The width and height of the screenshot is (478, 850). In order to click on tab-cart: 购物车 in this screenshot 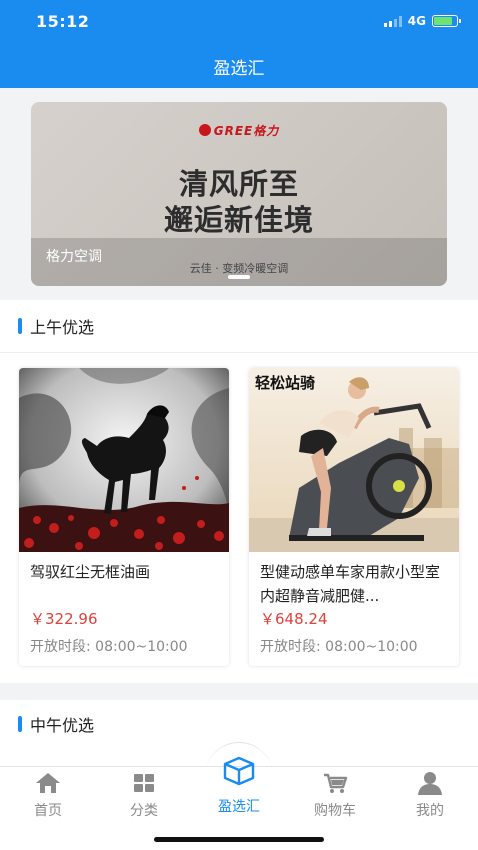, I will do `click(335, 793)`.